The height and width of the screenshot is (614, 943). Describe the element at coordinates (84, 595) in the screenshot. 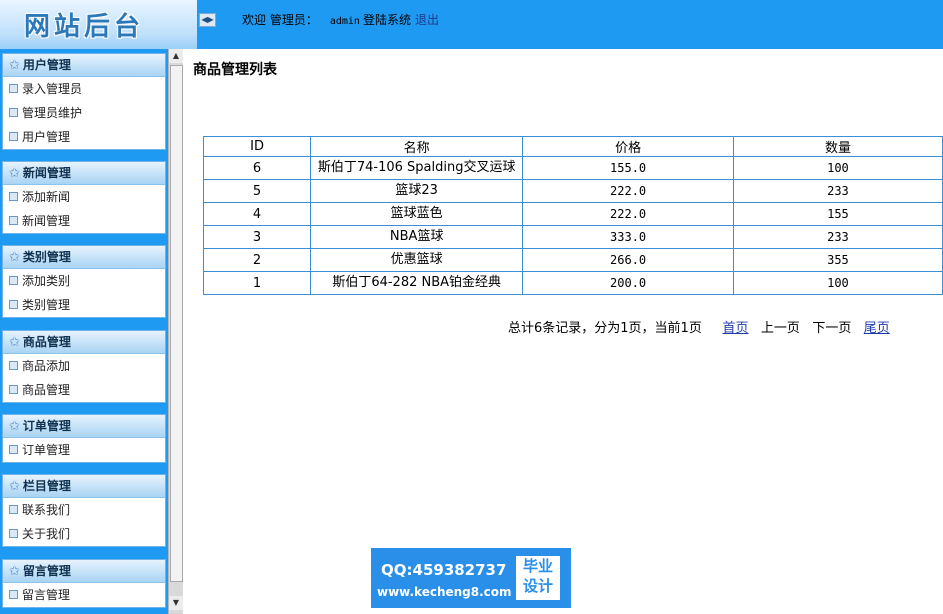

I see `sidebar-item: 留言管理` at that location.